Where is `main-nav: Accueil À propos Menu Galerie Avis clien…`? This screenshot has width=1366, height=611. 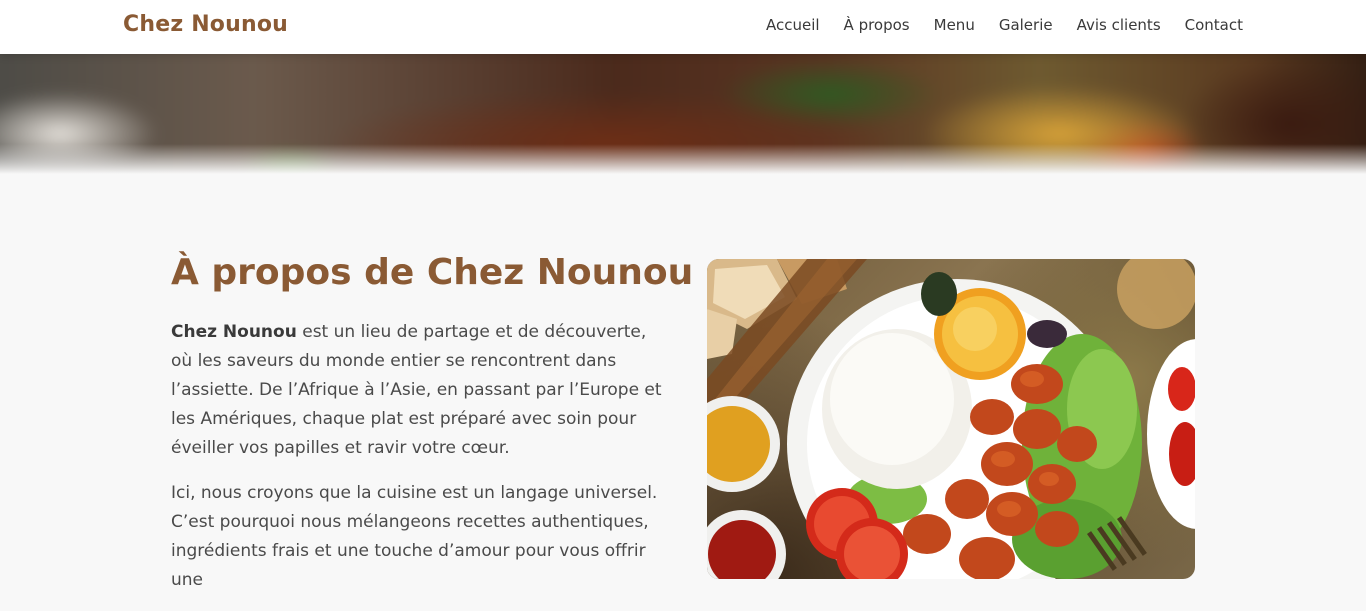
main-nav: Accueil À propos Menu Galerie Avis clien… is located at coordinates (1004, 25).